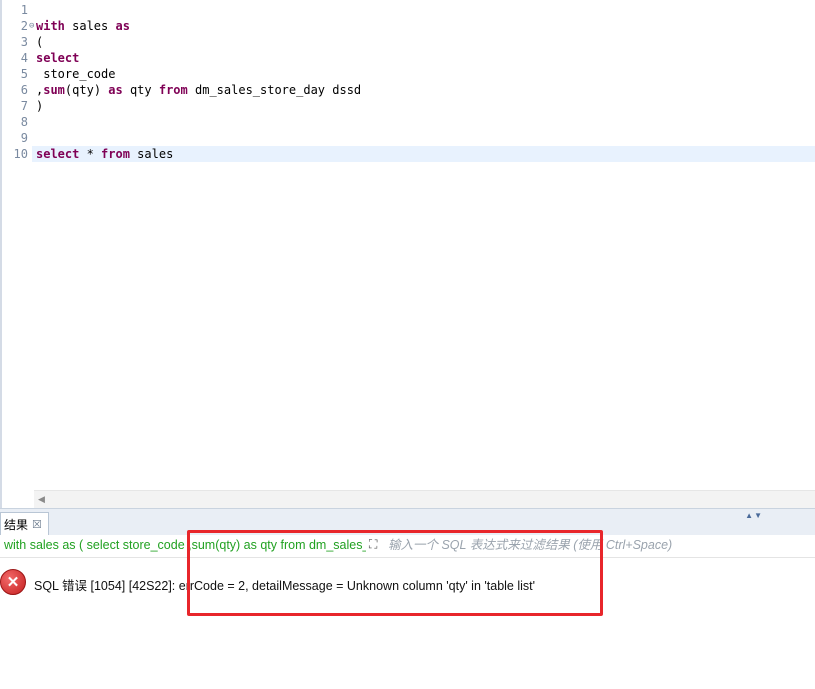  Describe the element at coordinates (41, 499) in the screenshot. I see `scroll-left-arrow-icon: ◀` at that location.